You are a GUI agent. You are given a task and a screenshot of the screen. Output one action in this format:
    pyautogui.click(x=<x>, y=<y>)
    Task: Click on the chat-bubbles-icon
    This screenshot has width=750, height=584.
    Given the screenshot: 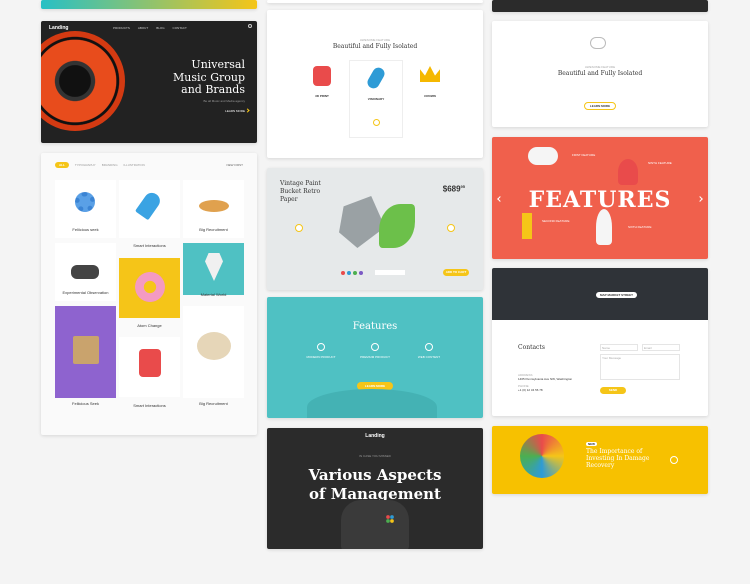 What is the action you would take?
    pyautogui.click(x=598, y=43)
    